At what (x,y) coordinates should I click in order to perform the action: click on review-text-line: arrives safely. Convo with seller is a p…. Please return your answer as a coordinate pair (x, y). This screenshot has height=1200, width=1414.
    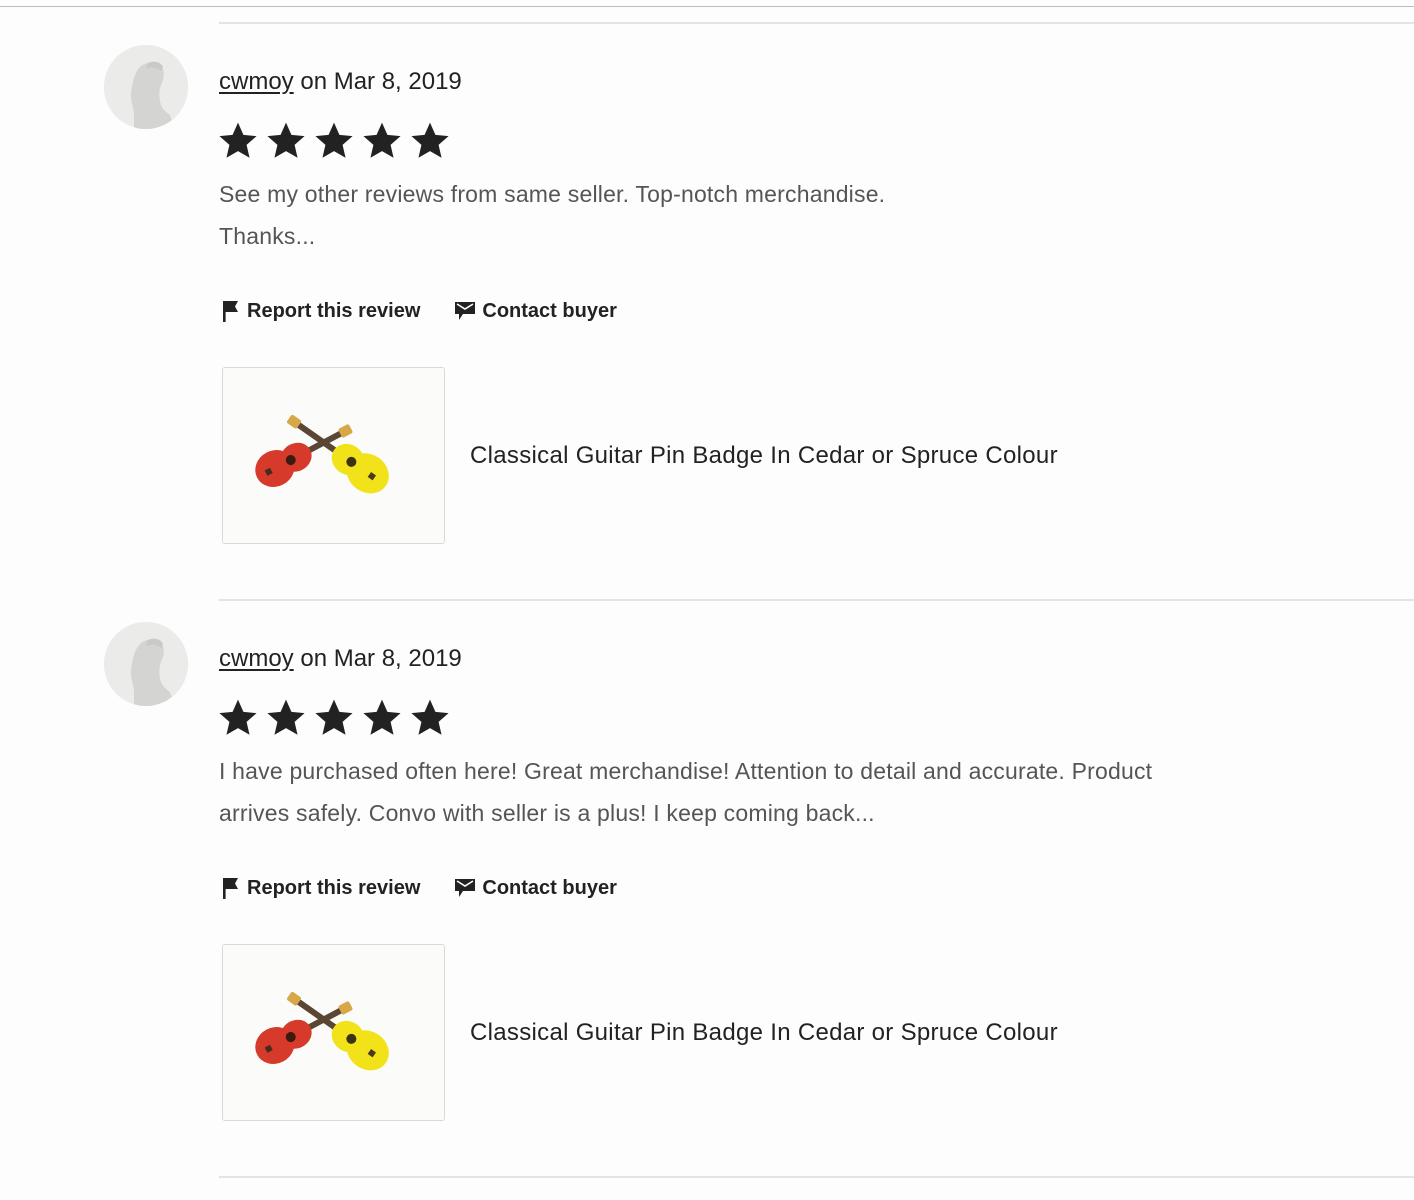
    Looking at the image, I should click on (547, 813).